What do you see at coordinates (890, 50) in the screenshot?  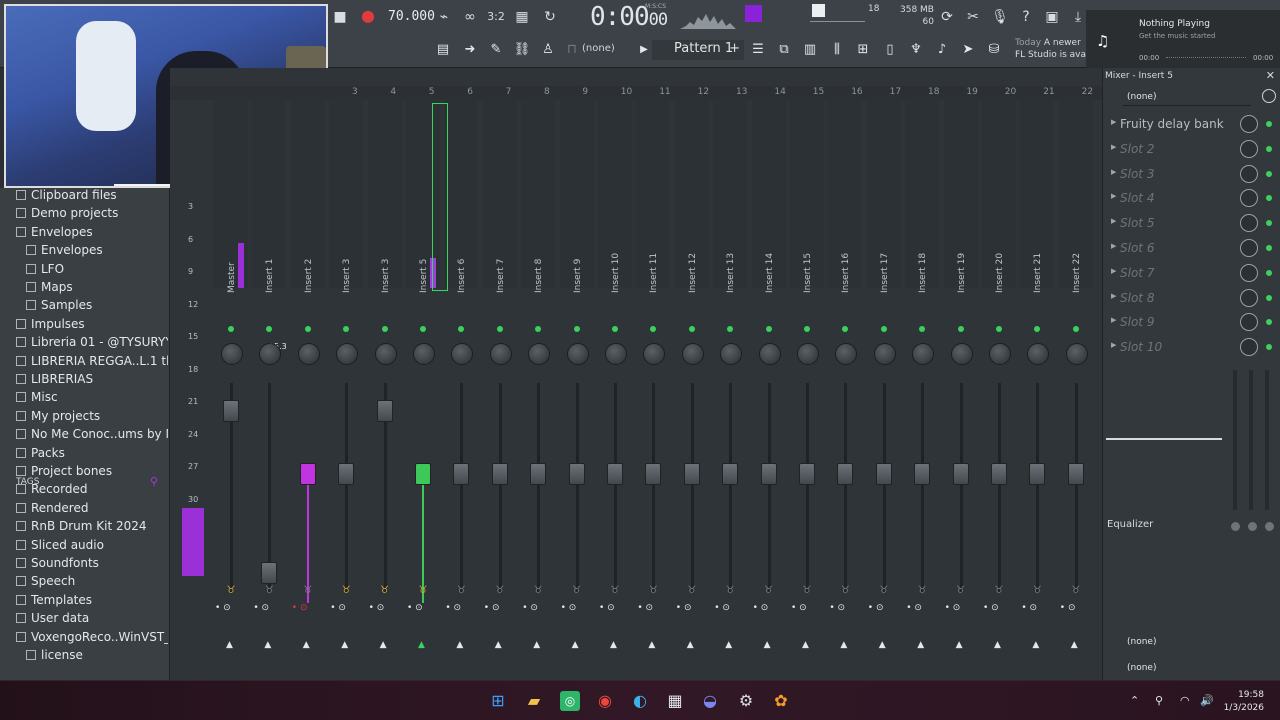 I see `project-icon: ▯` at bounding box center [890, 50].